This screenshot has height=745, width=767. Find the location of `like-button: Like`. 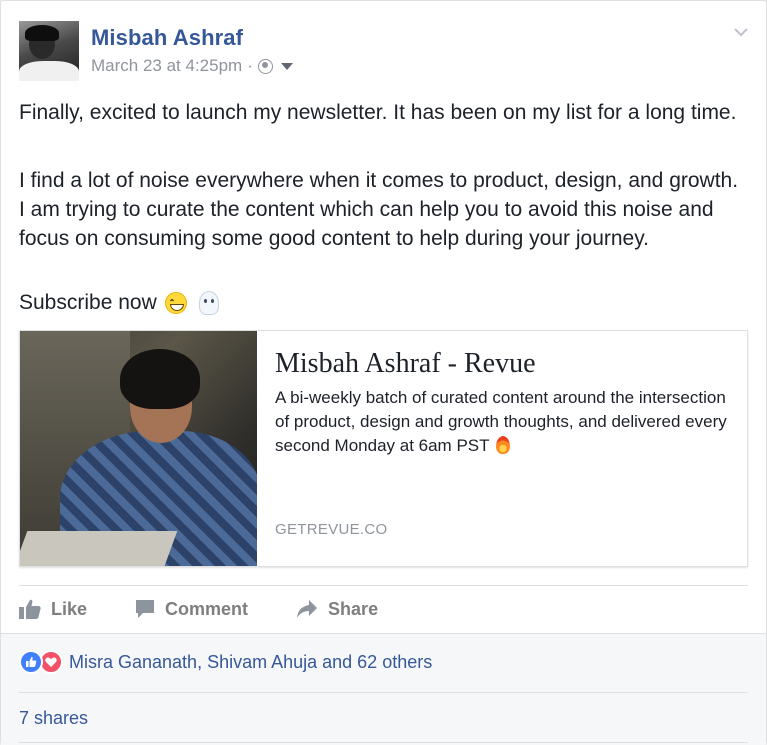

like-button: Like is located at coordinates (53, 609).